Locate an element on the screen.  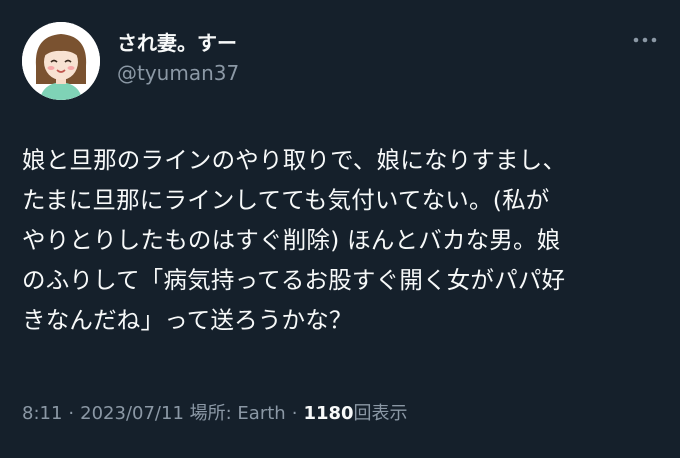
more-horizontal-icon is located at coordinates (645, 40).